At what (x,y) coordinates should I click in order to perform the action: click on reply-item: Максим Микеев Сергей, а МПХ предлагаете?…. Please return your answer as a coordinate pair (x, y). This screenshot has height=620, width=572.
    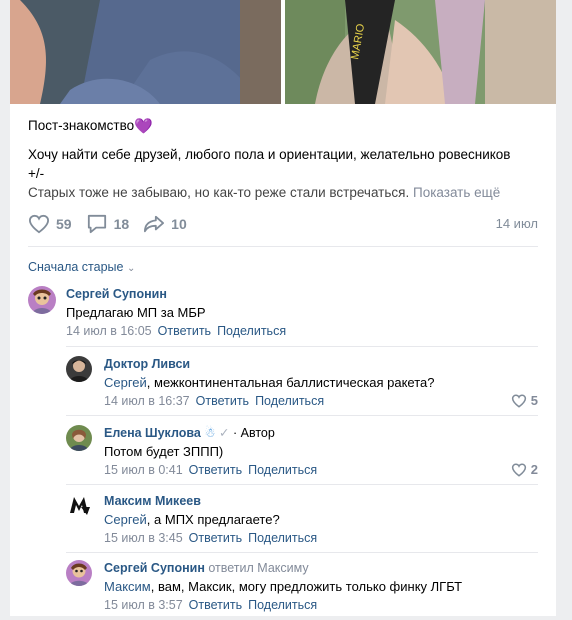
    Looking at the image, I should click on (302, 523).